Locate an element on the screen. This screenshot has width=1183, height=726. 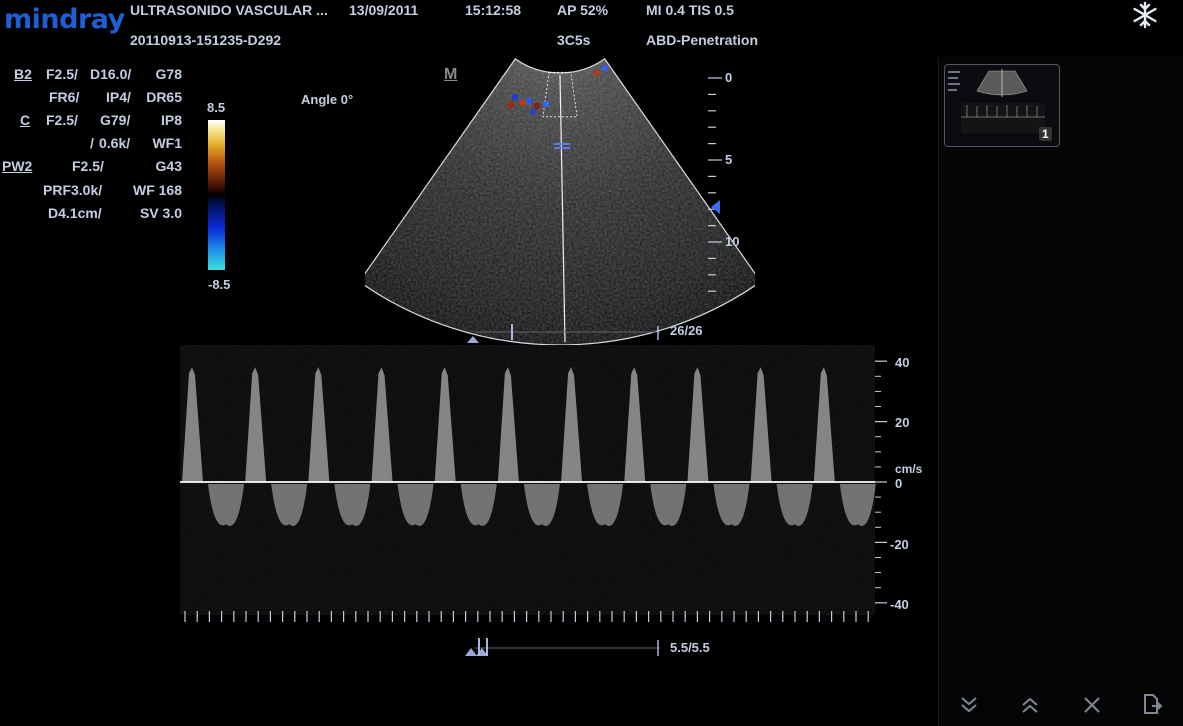
exit-button is located at coordinates (1152, 709).